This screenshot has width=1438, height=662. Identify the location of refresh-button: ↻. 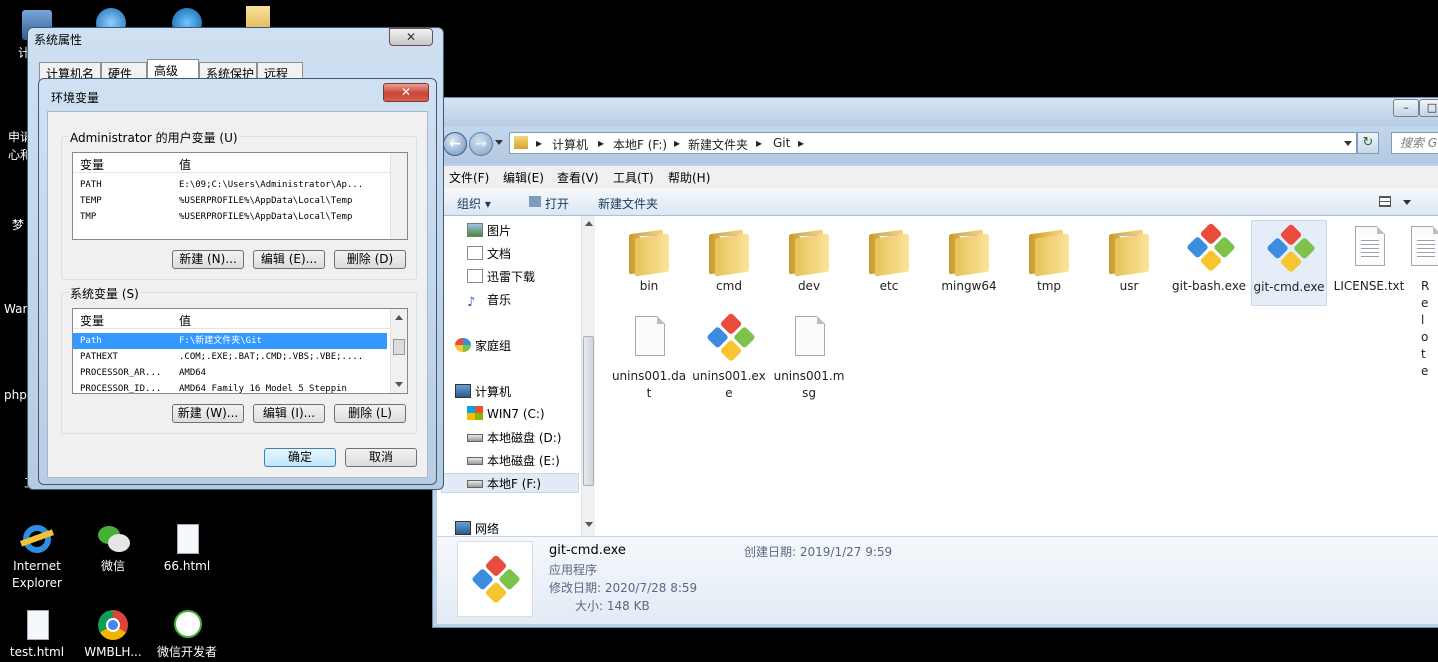
(1368, 143).